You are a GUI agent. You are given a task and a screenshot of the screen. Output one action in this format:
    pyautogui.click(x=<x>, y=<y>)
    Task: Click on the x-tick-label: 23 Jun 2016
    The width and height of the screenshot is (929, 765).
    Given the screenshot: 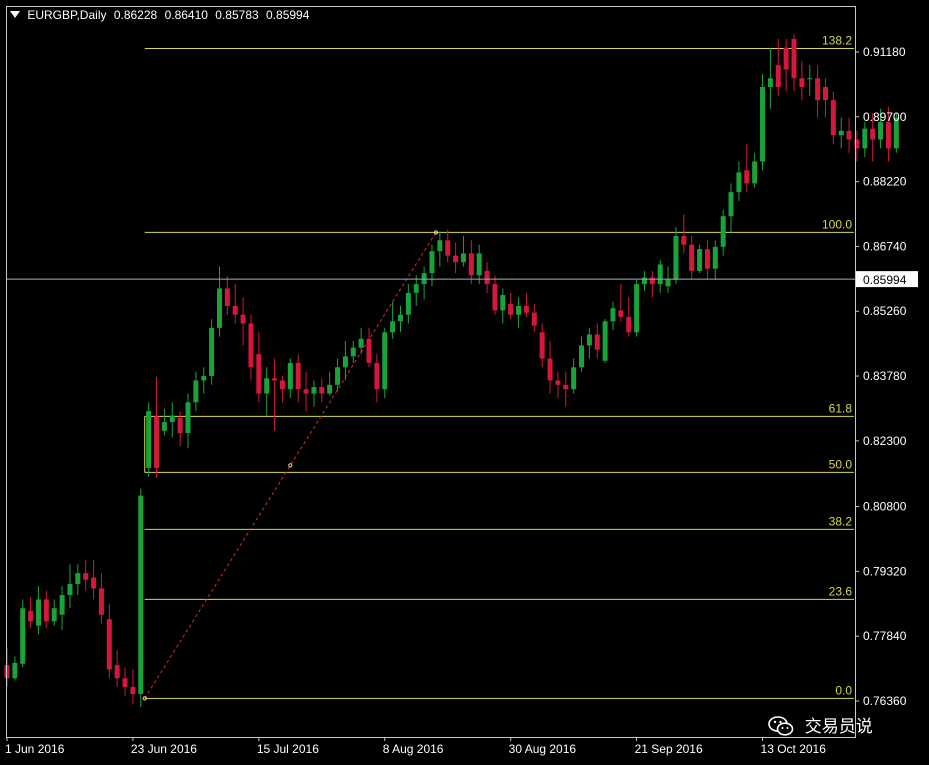 What is the action you would take?
    pyautogui.click(x=164, y=749)
    